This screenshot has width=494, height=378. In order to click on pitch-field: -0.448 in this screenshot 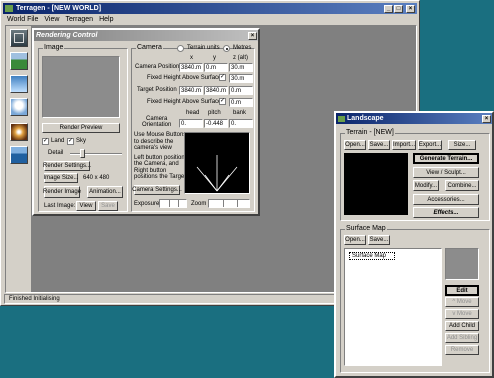, I will do `click(216, 123)`.